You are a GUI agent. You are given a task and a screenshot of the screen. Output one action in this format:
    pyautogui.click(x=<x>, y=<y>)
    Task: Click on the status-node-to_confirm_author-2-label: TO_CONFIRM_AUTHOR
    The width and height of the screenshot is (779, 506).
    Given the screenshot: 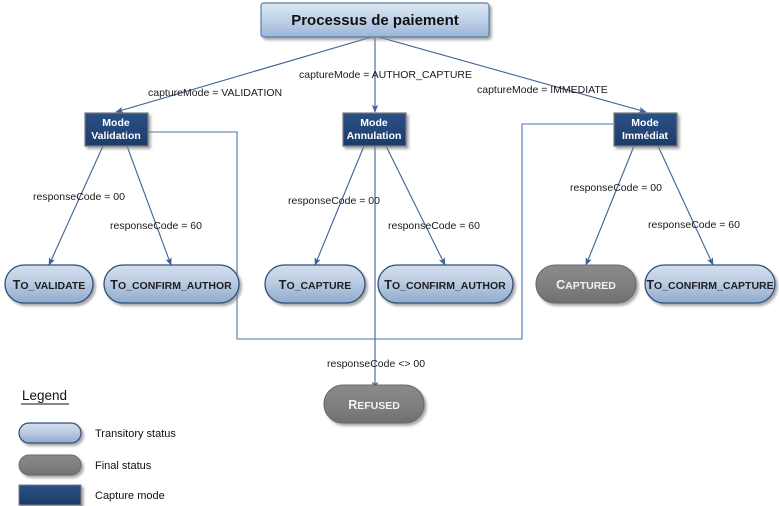 What is the action you would take?
    pyautogui.click(x=445, y=285)
    